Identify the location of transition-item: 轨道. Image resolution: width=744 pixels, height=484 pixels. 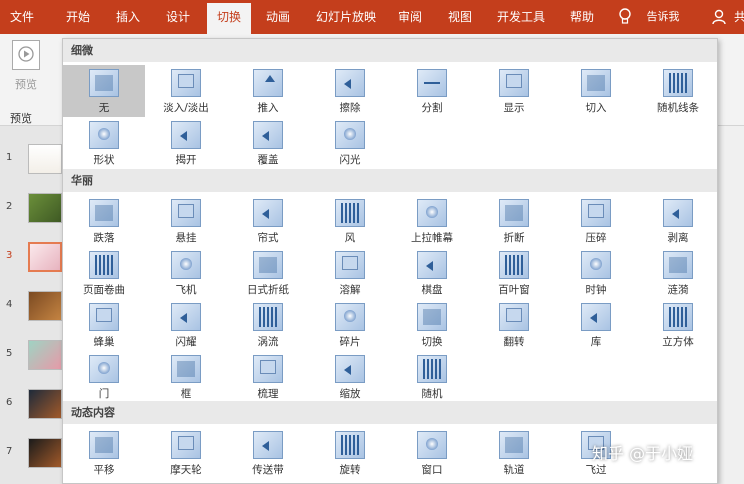
(514, 453).